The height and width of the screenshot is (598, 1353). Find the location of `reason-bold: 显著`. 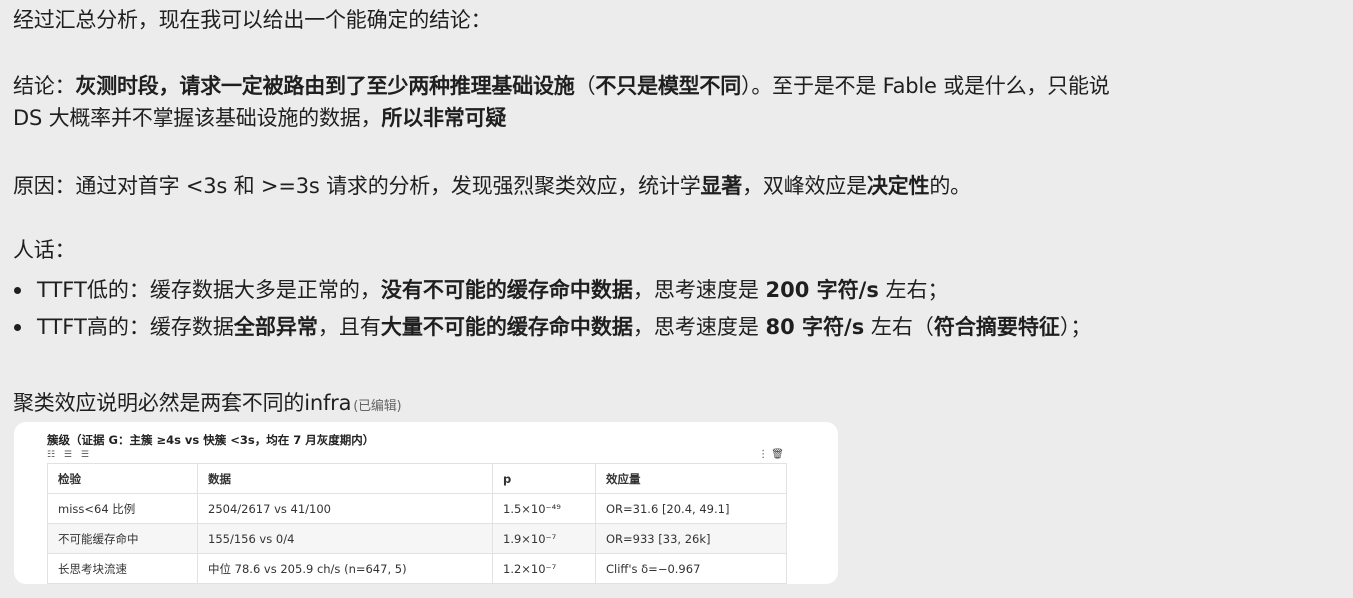

reason-bold: 显著 is located at coordinates (721, 186).